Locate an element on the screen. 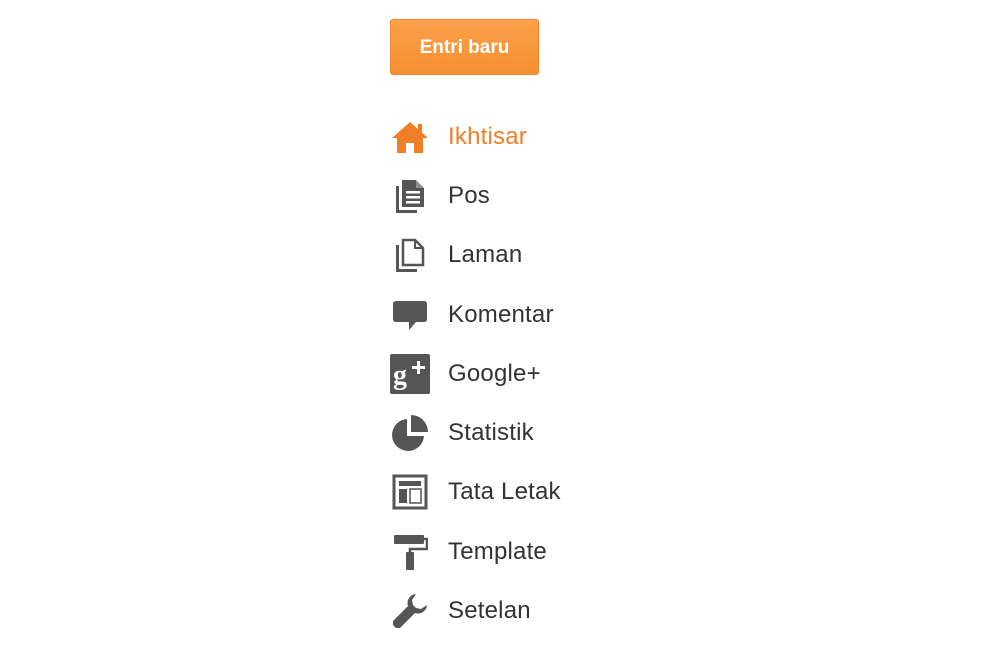 The width and height of the screenshot is (1000, 667). sidebar-item-google-plus: g Google+ is located at coordinates (475, 373).